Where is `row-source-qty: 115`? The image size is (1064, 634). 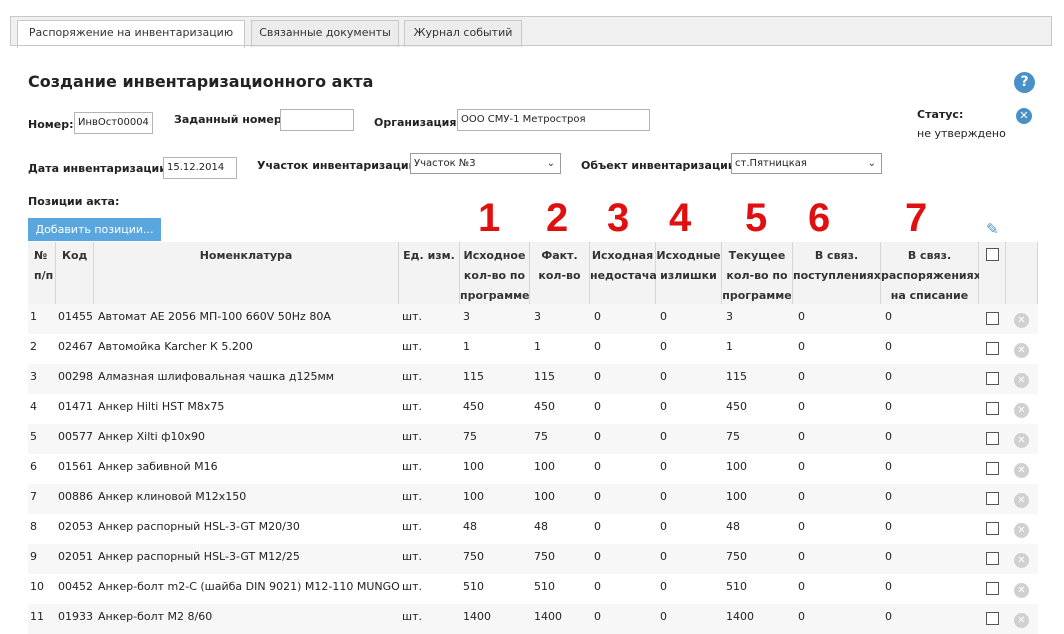 row-source-qty: 115 is located at coordinates (473, 376).